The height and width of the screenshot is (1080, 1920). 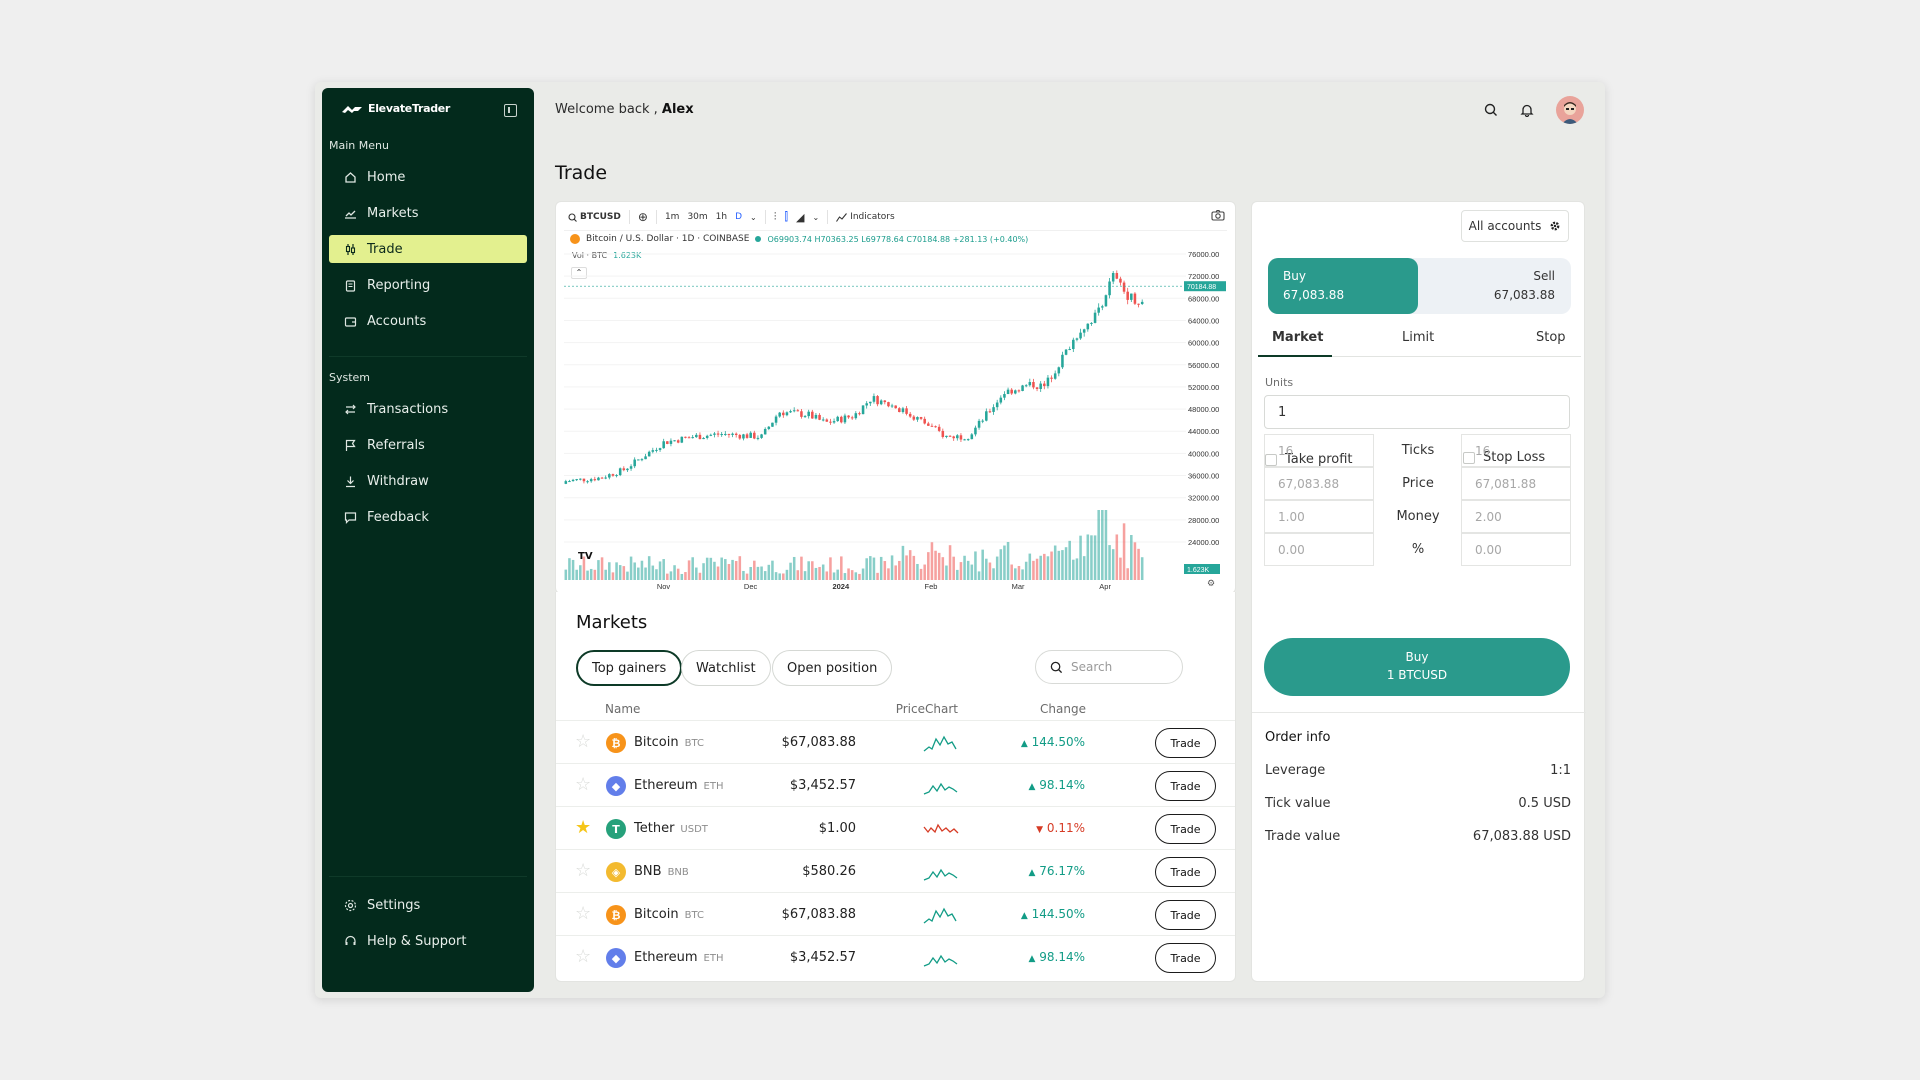 I want to click on bar-style-icon: ⫶, so click(x=775, y=217).